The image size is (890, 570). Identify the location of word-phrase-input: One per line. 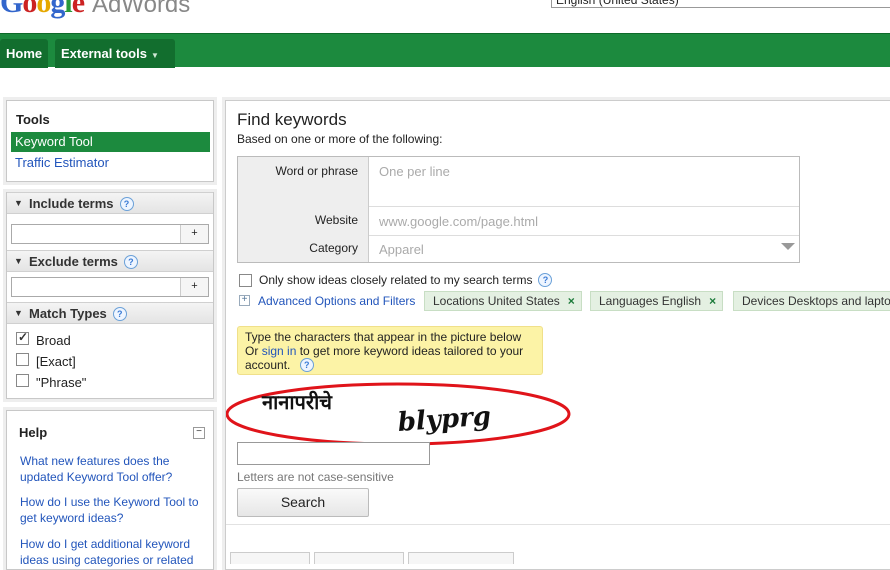
(589, 184).